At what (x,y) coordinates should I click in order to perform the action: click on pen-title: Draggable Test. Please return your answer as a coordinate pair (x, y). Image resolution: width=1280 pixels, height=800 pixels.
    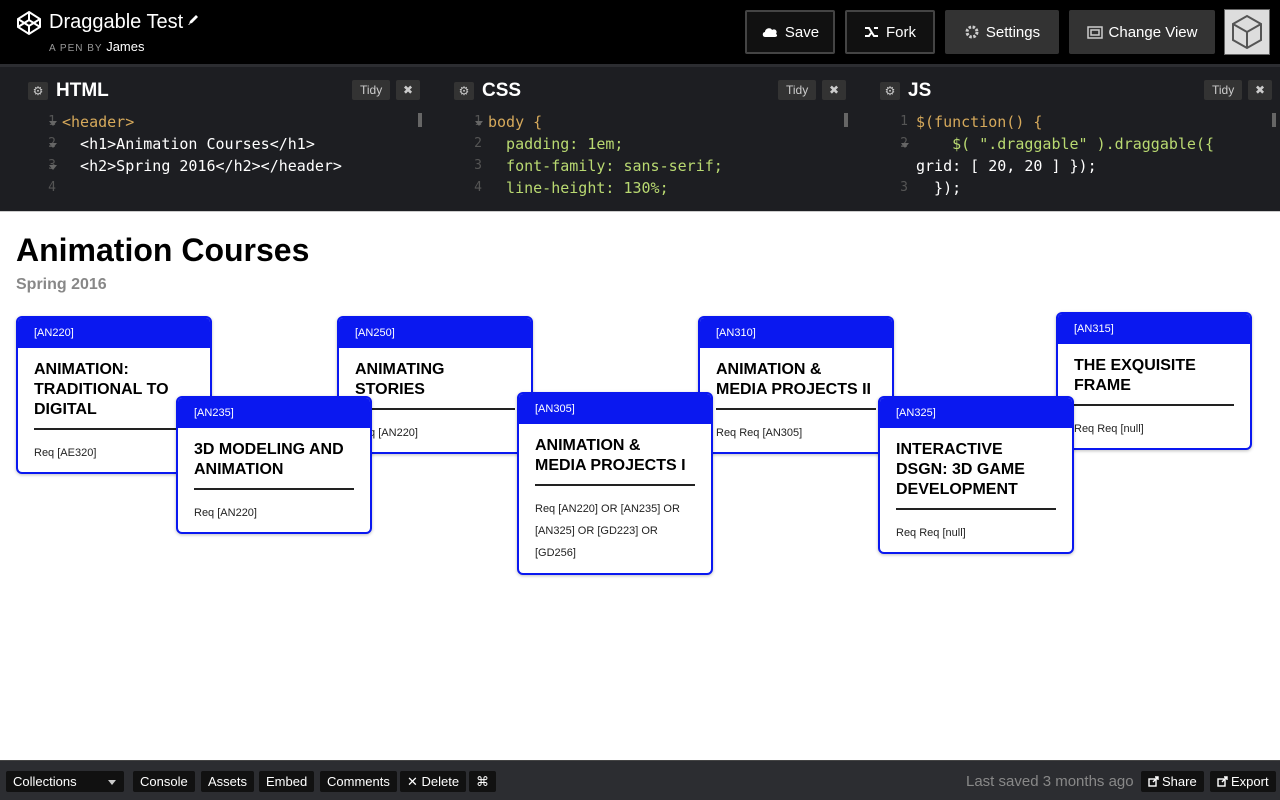
    Looking at the image, I should click on (116, 22).